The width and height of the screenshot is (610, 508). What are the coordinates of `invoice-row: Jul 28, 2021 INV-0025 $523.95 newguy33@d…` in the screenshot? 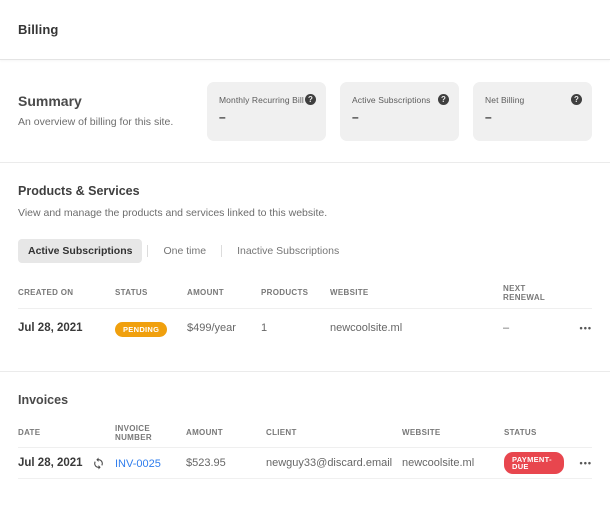 It's located at (305, 463).